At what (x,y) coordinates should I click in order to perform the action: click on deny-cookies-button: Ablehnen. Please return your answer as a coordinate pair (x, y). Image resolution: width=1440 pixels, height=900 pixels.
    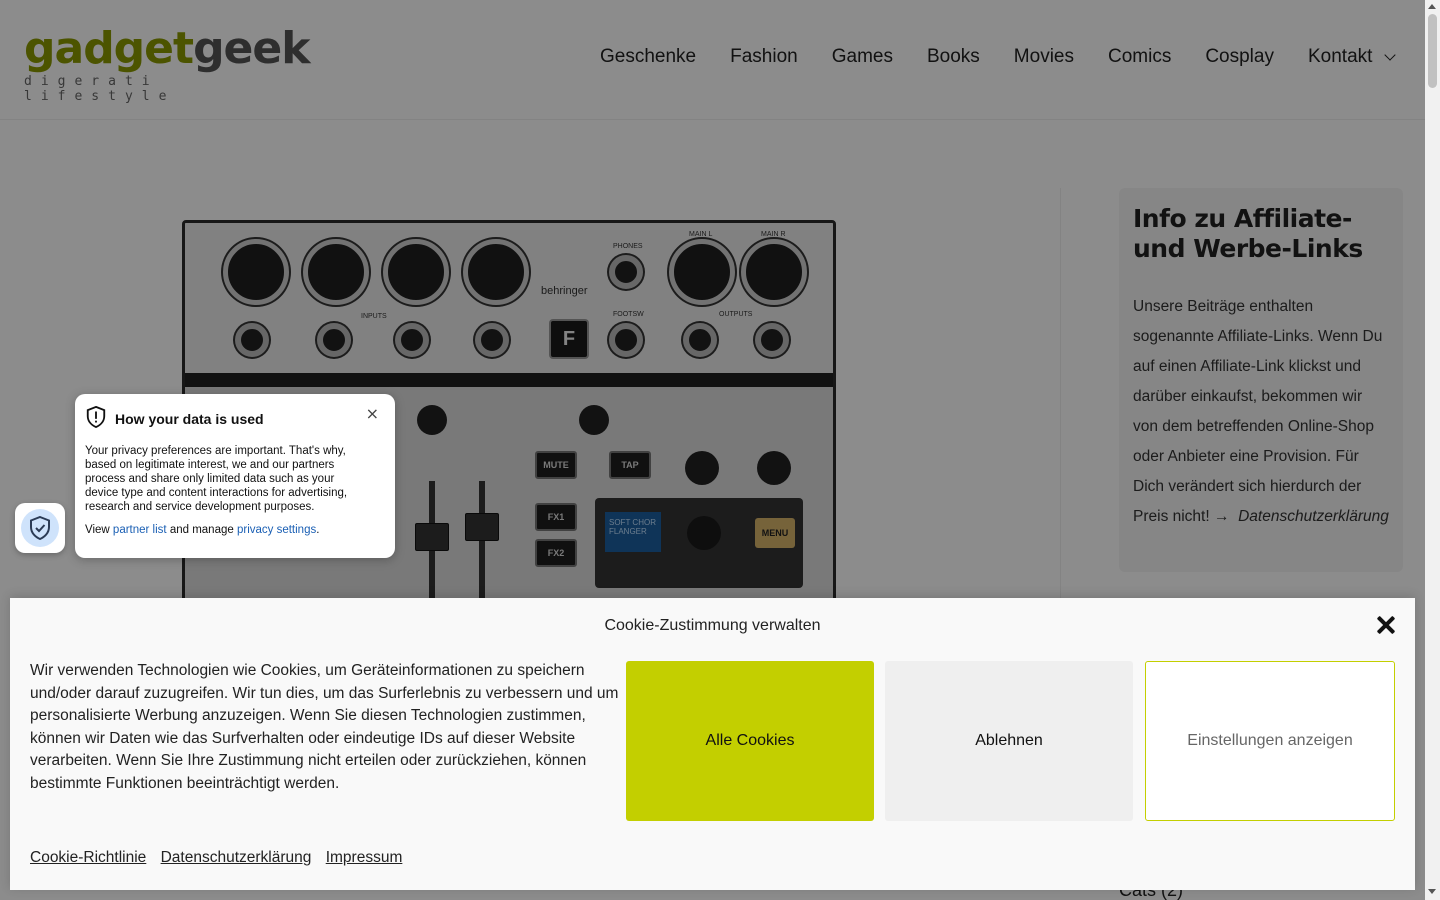
    Looking at the image, I should click on (1009, 741).